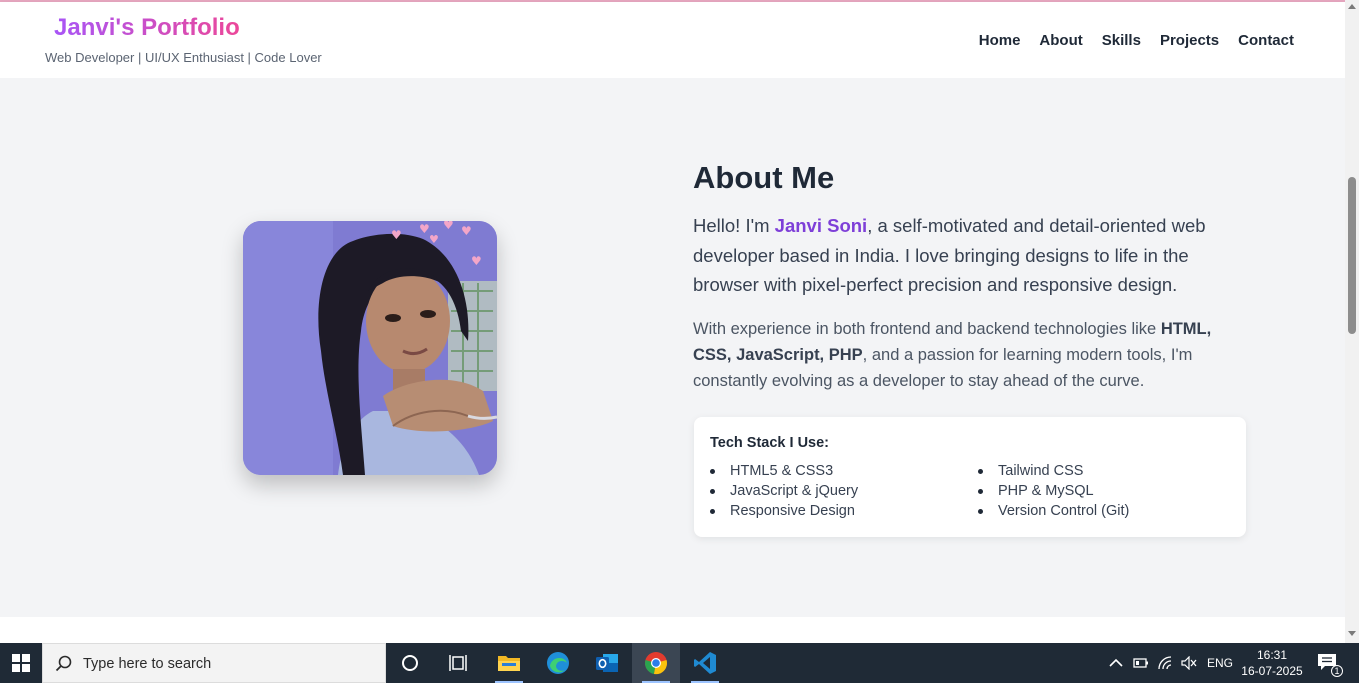 Image resolution: width=1359 pixels, height=683 pixels. What do you see at coordinates (821, 225) in the screenshot?
I see `name-highlight: Janvi Soni` at bounding box center [821, 225].